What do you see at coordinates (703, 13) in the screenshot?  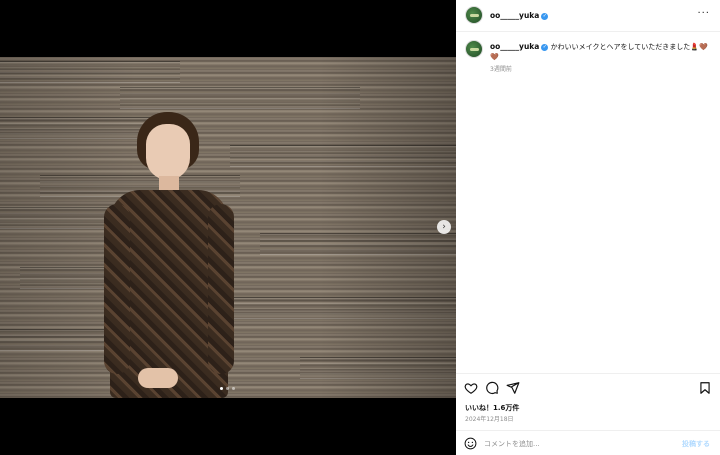 I see `more-icon: ···` at bounding box center [703, 13].